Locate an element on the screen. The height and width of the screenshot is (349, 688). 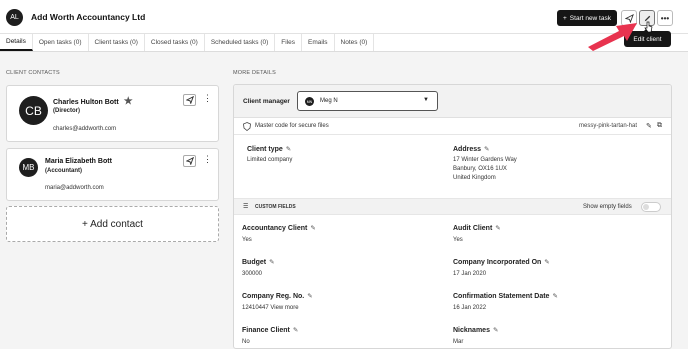
annotation-arrow-icon is located at coordinates (612, 37).